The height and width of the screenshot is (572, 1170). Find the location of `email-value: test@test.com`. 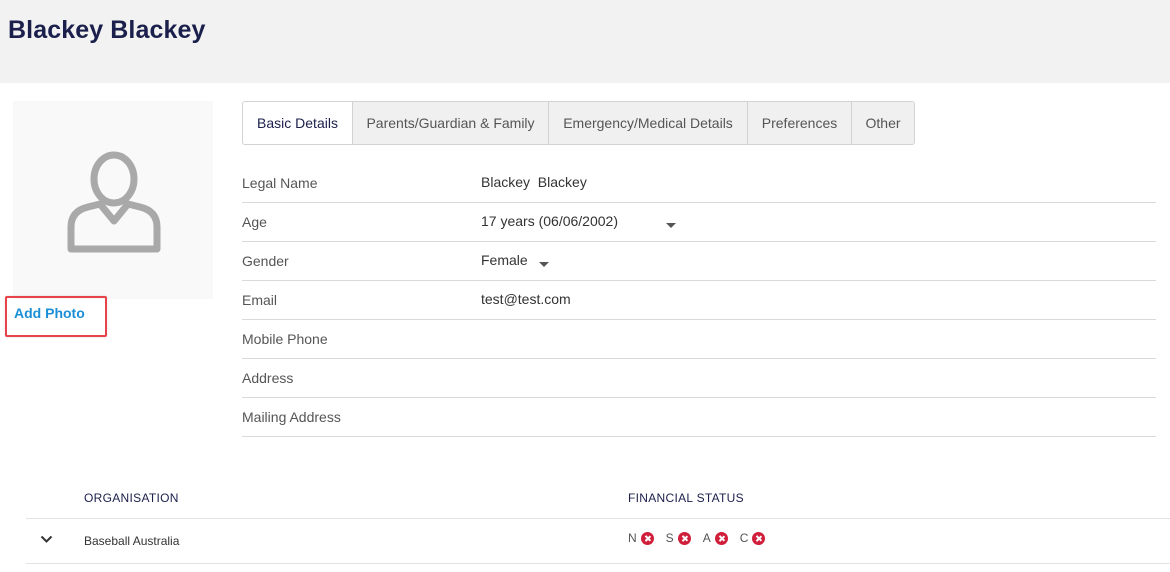

email-value: test@test.com is located at coordinates (526, 299).